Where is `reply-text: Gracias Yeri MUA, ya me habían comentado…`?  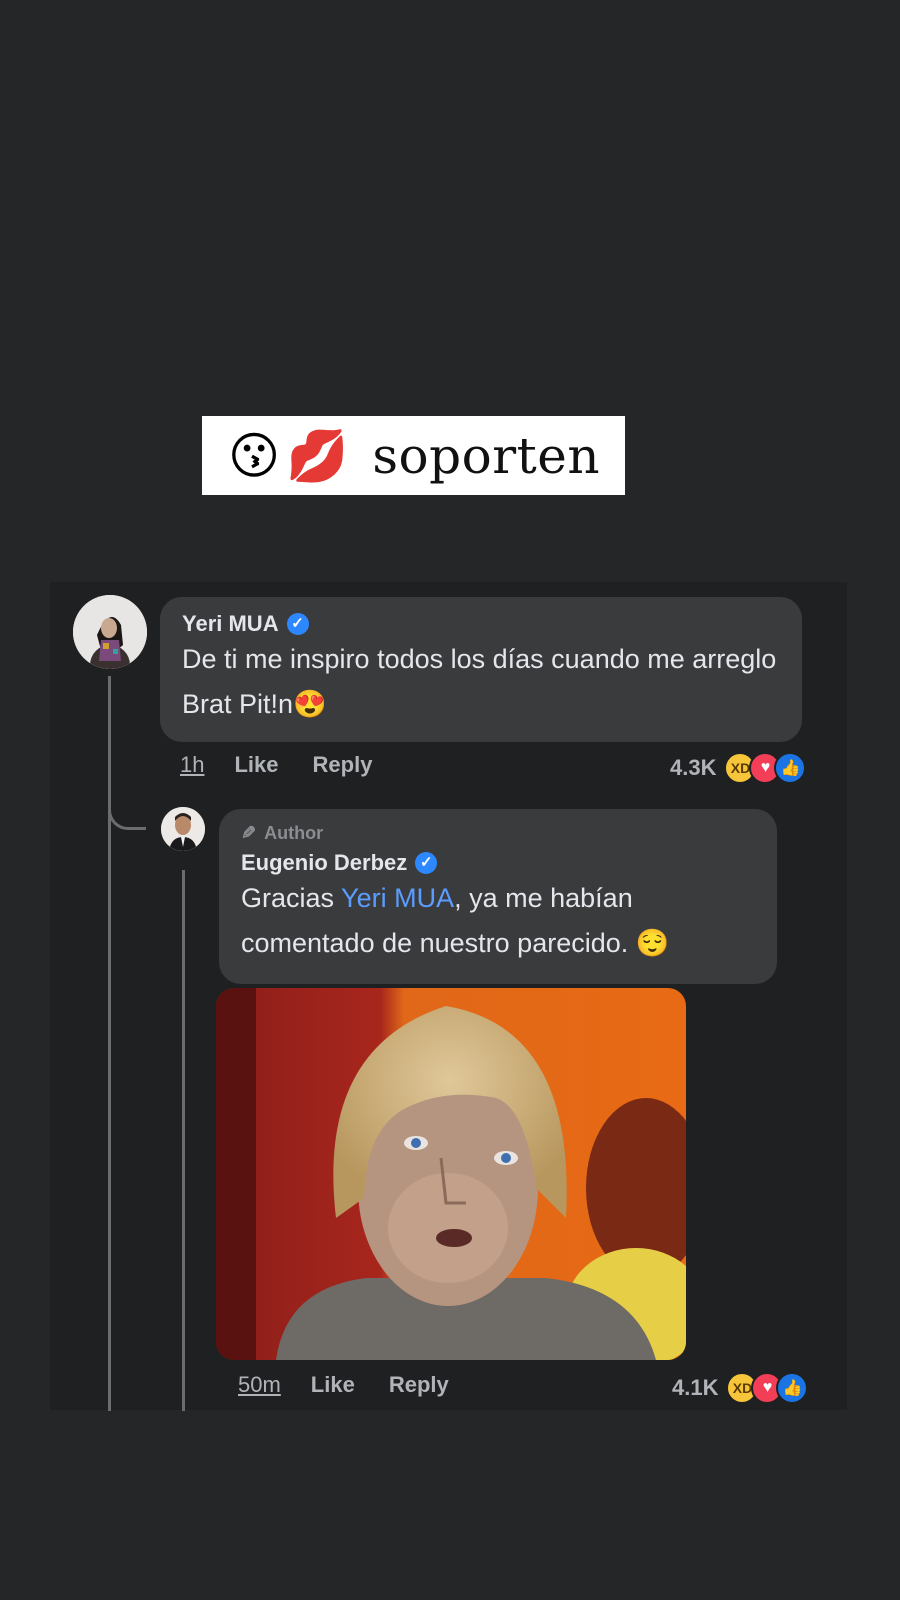 reply-text: Gracias Yeri MUA, ya me habían comentado… is located at coordinates (498, 921).